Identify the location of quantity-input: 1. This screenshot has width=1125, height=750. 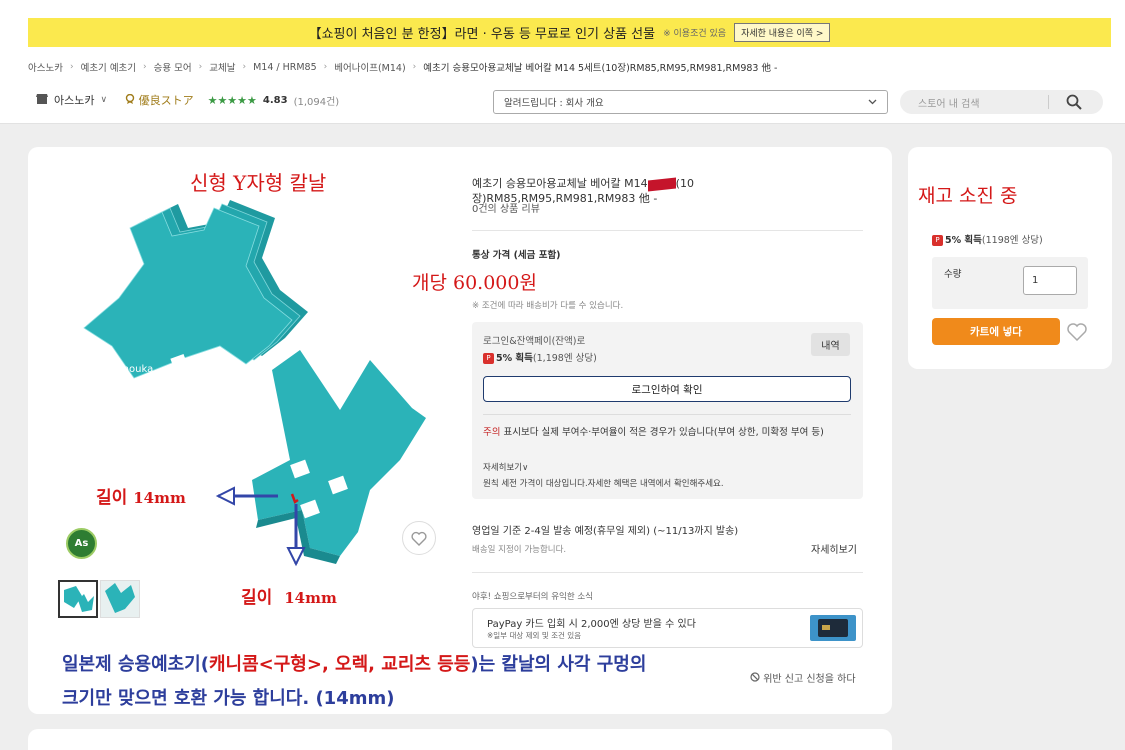
(1050, 280).